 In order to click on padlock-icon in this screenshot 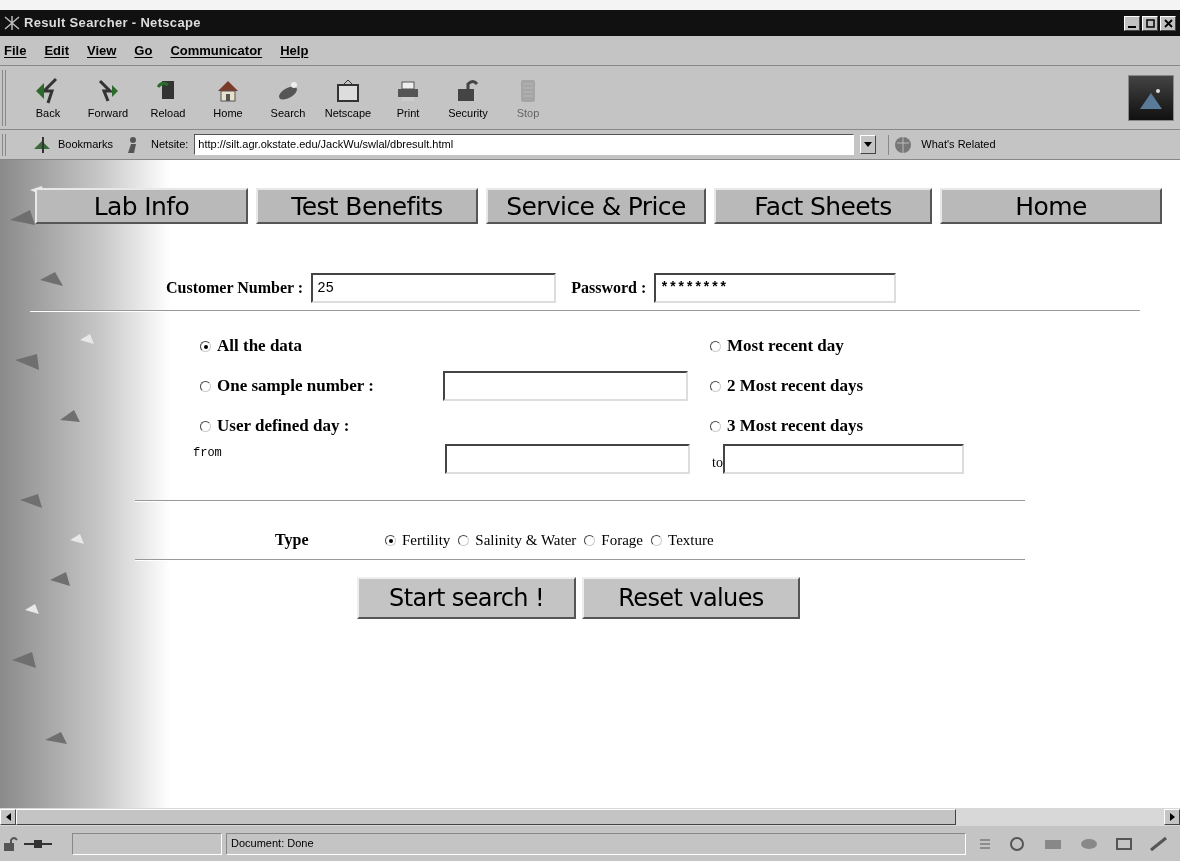, I will do `click(11, 843)`.